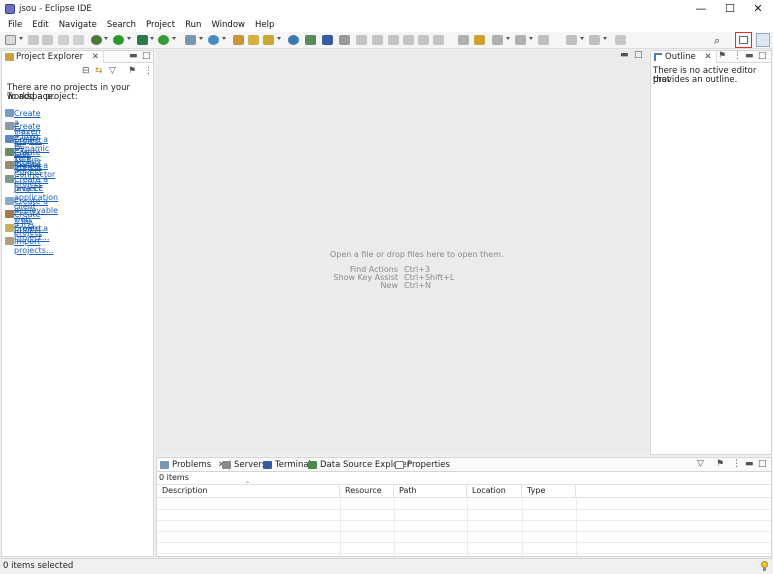 This screenshot has height=574, width=773. What do you see at coordinates (192, 465) in the screenshot?
I see `problems-tab-label: Problems` at bounding box center [192, 465].